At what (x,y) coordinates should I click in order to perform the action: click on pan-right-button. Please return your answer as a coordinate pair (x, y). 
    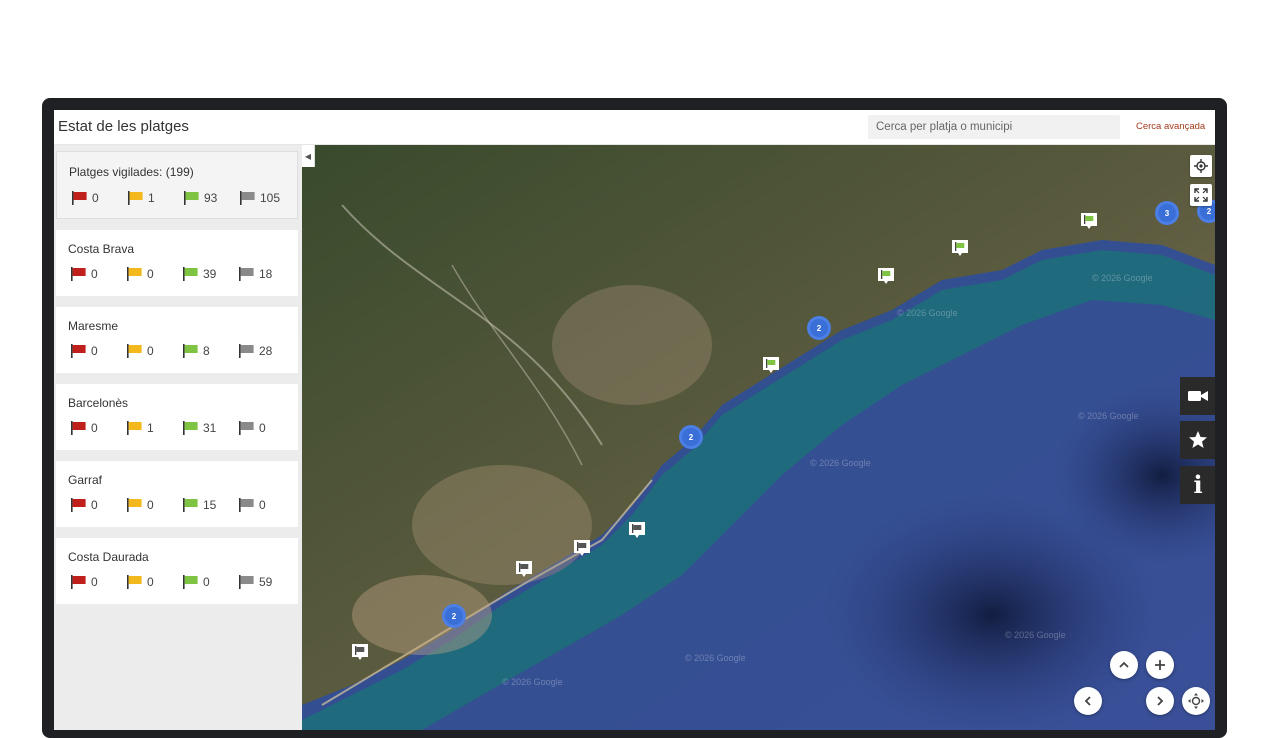
    Looking at the image, I should click on (1160, 701).